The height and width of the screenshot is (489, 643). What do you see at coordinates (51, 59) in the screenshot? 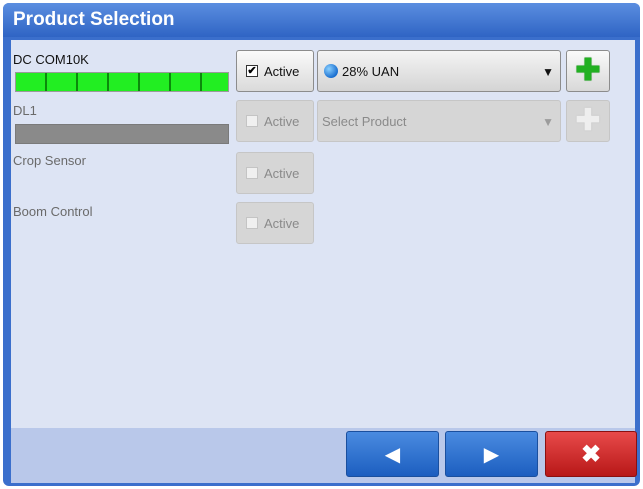
I see `channel-name: DC COM10K` at bounding box center [51, 59].